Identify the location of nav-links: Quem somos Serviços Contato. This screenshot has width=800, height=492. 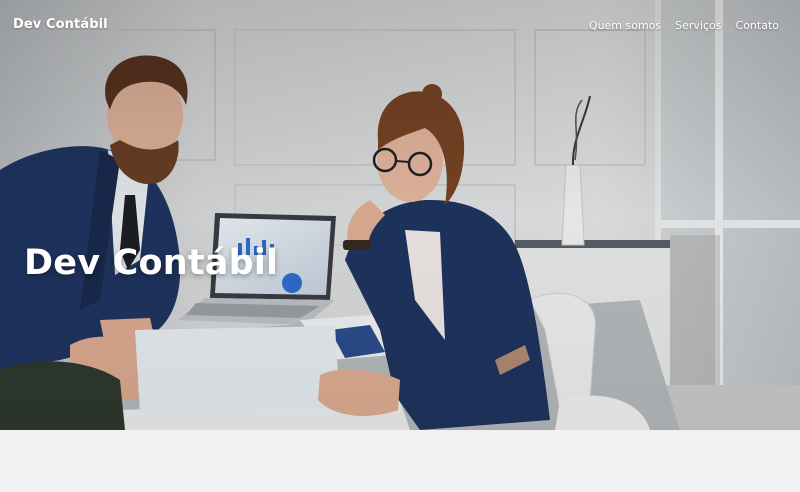
(684, 25).